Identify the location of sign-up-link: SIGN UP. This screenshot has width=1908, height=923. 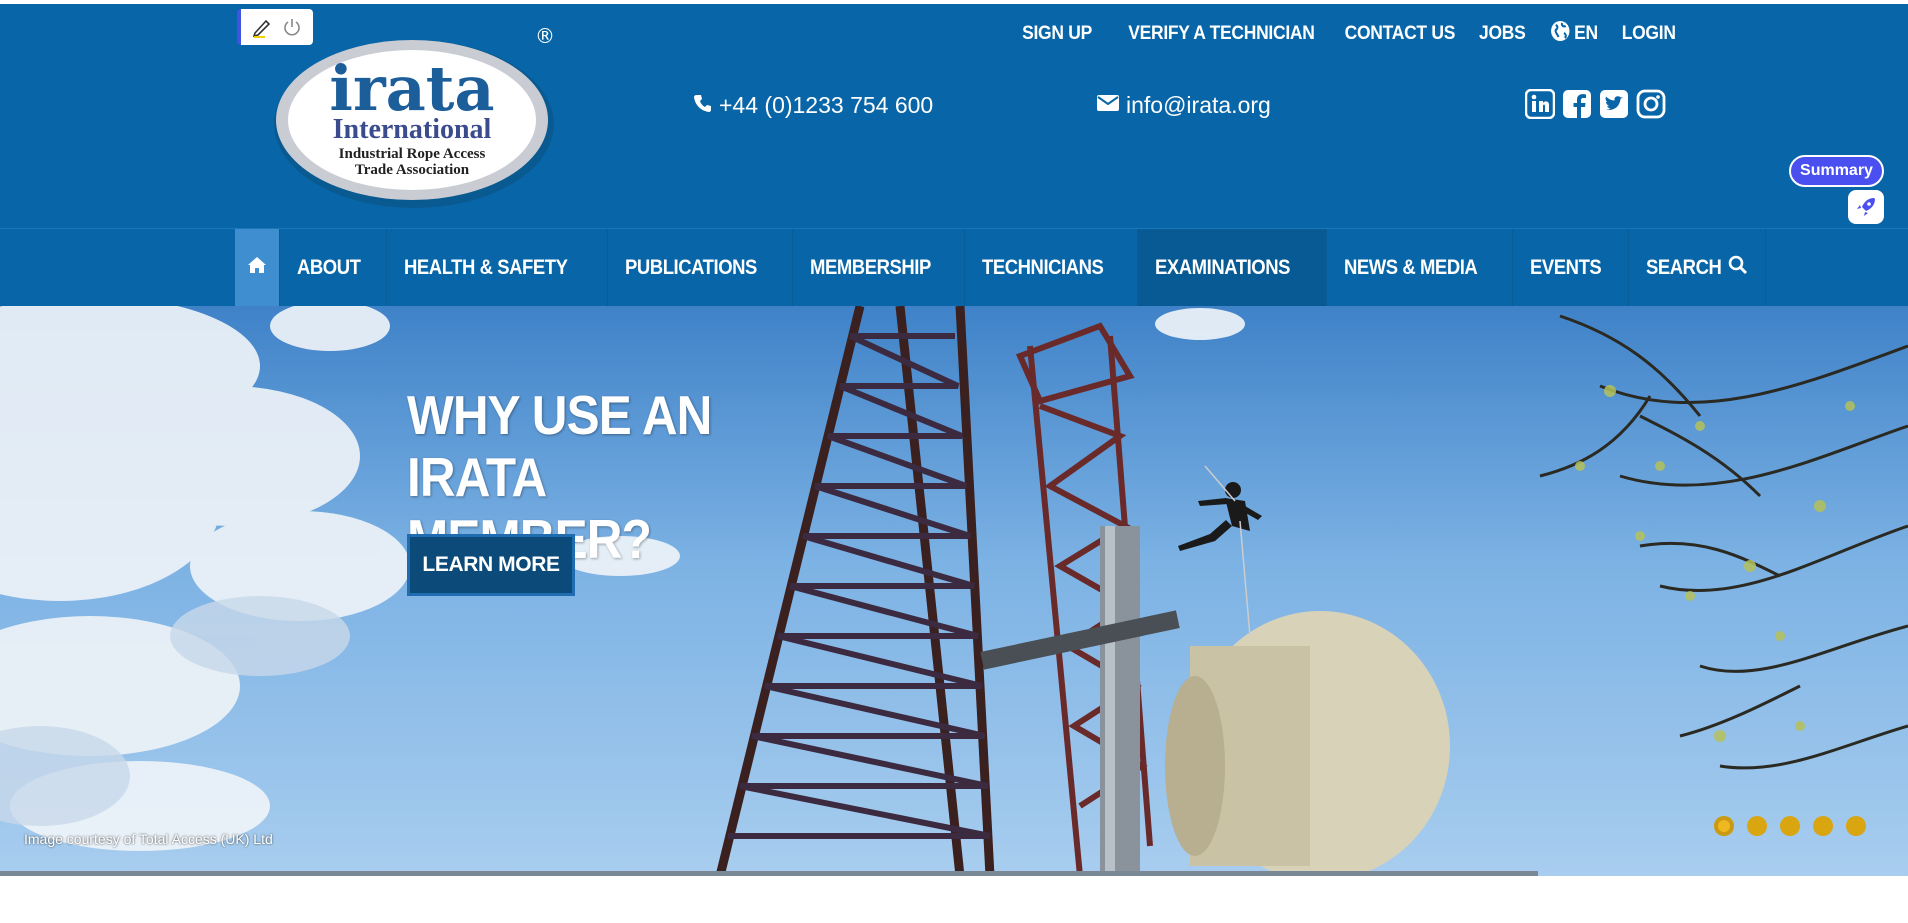
(1057, 34).